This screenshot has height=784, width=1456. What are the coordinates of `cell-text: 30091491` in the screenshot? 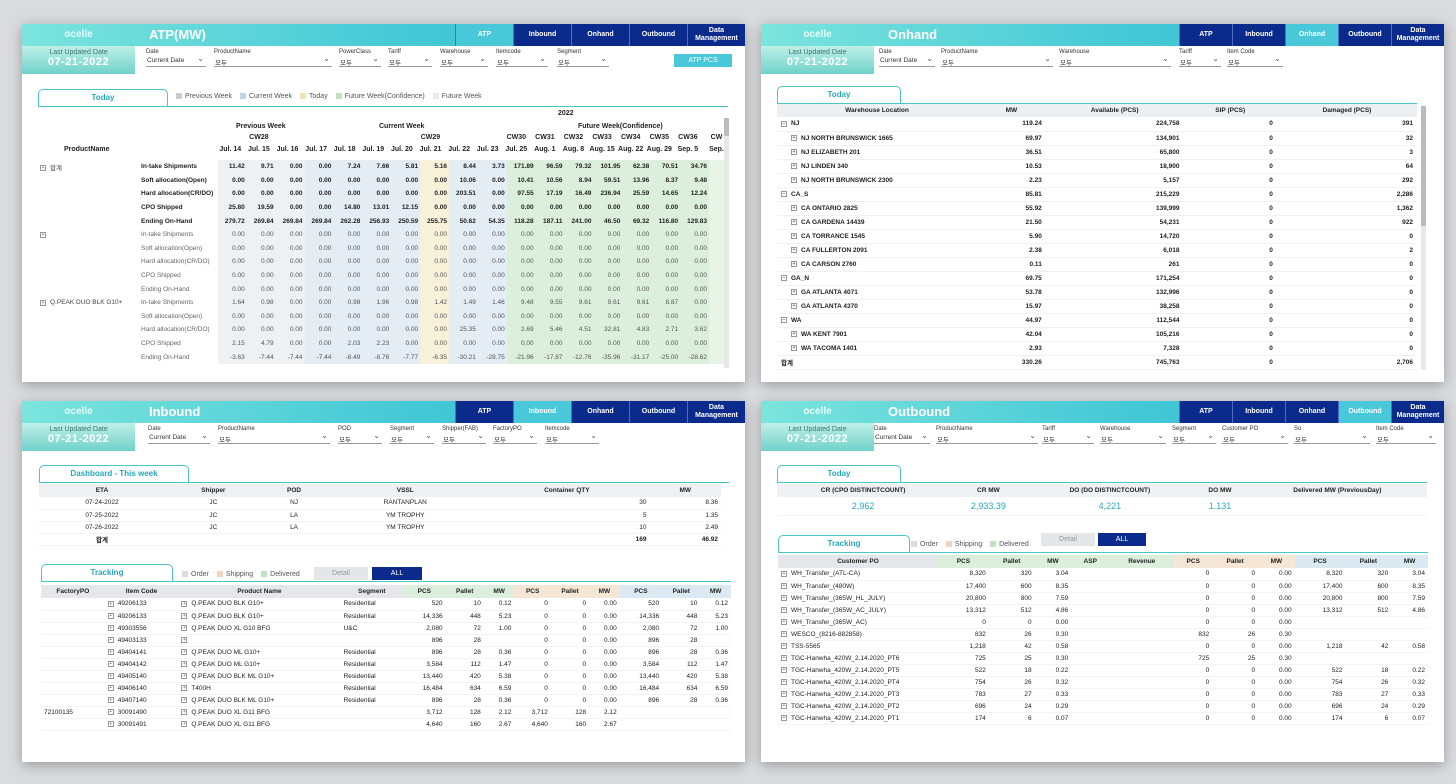 It's located at (132, 724).